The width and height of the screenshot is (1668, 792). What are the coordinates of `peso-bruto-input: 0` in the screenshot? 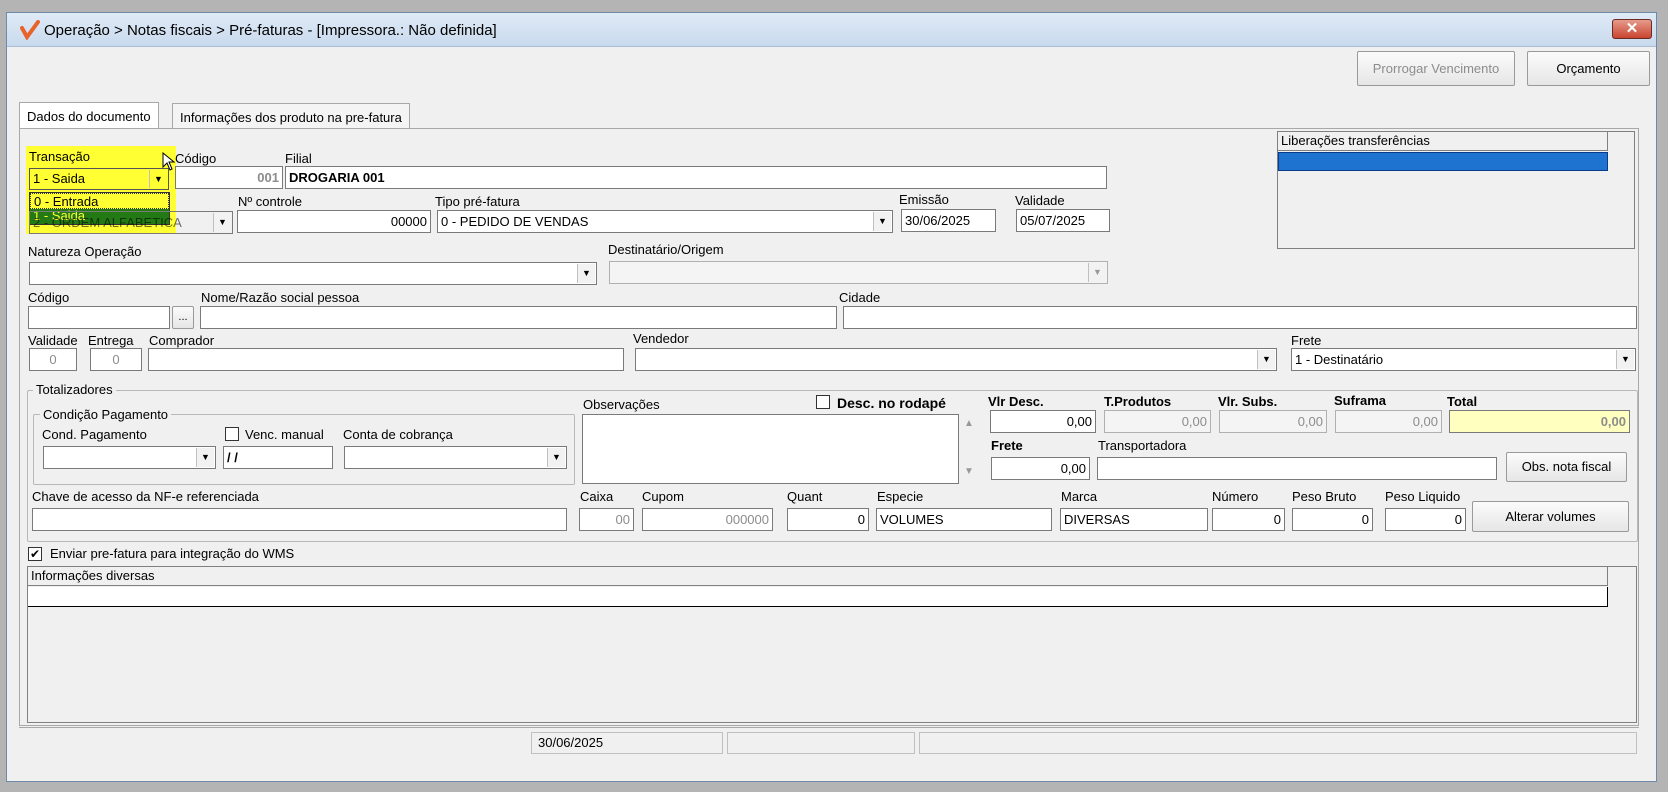 It's located at (1332, 519).